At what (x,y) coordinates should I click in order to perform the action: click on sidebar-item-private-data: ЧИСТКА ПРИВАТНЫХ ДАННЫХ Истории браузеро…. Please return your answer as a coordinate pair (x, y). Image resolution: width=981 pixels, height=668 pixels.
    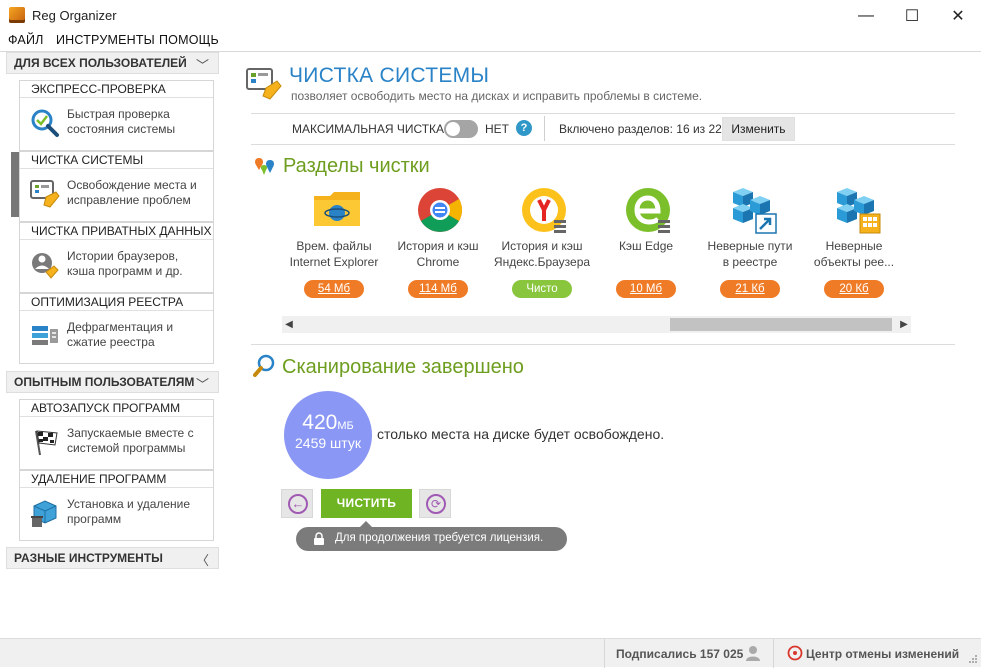
    Looking at the image, I should click on (116, 257).